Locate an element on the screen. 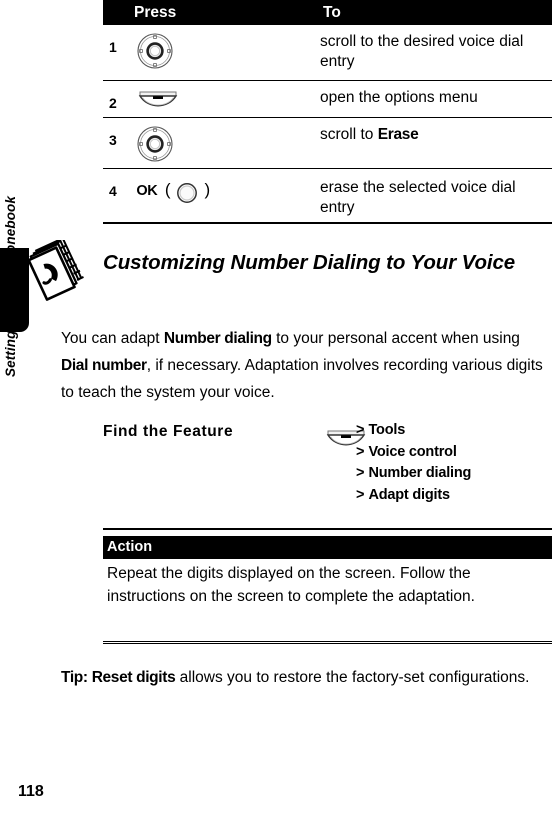 The height and width of the screenshot is (817, 552). table-row: 1 scroll to the desired voice dial entry is located at coordinates (327, 53).